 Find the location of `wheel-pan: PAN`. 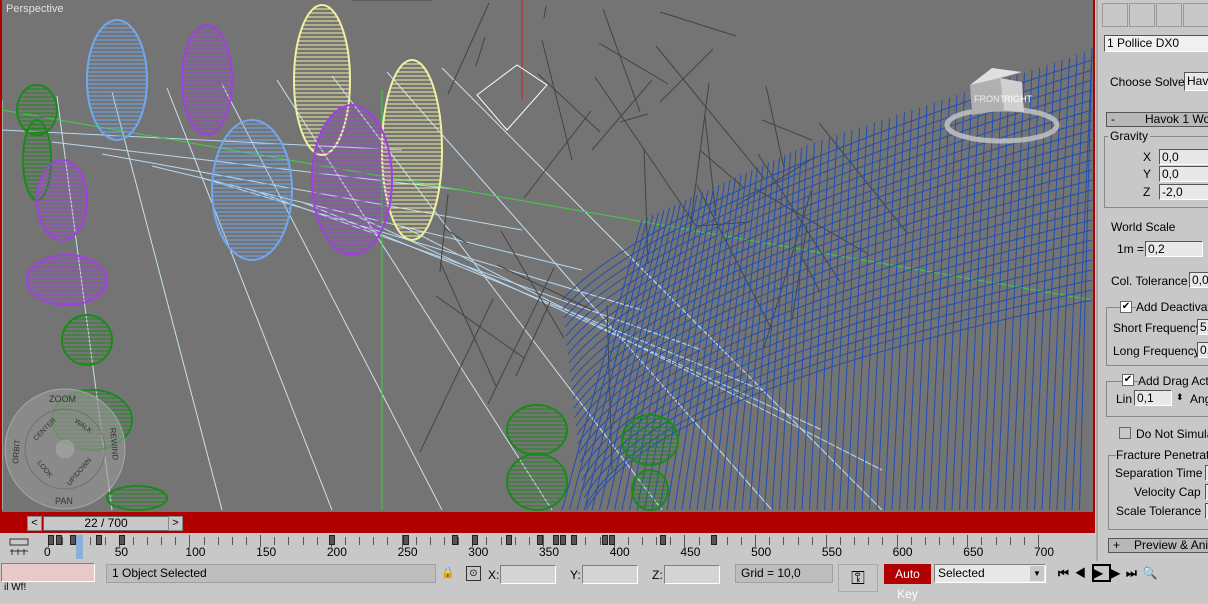

wheel-pan: PAN is located at coordinates (64, 501).